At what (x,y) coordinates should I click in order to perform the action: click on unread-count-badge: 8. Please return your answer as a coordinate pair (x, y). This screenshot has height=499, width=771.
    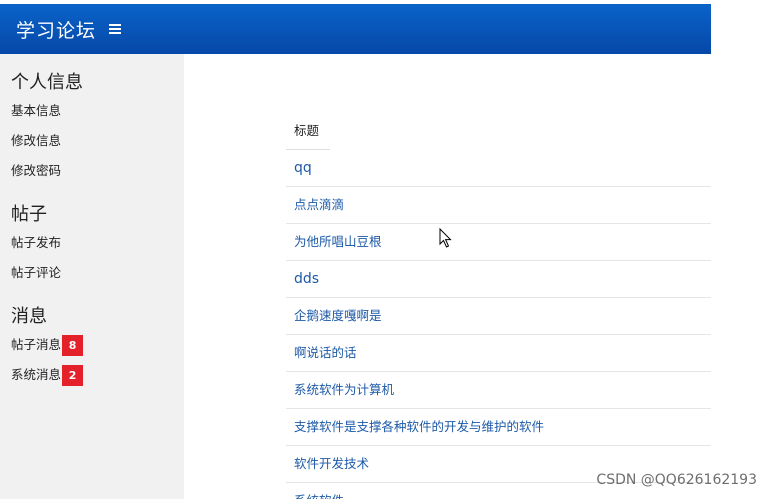
    Looking at the image, I should click on (73, 345).